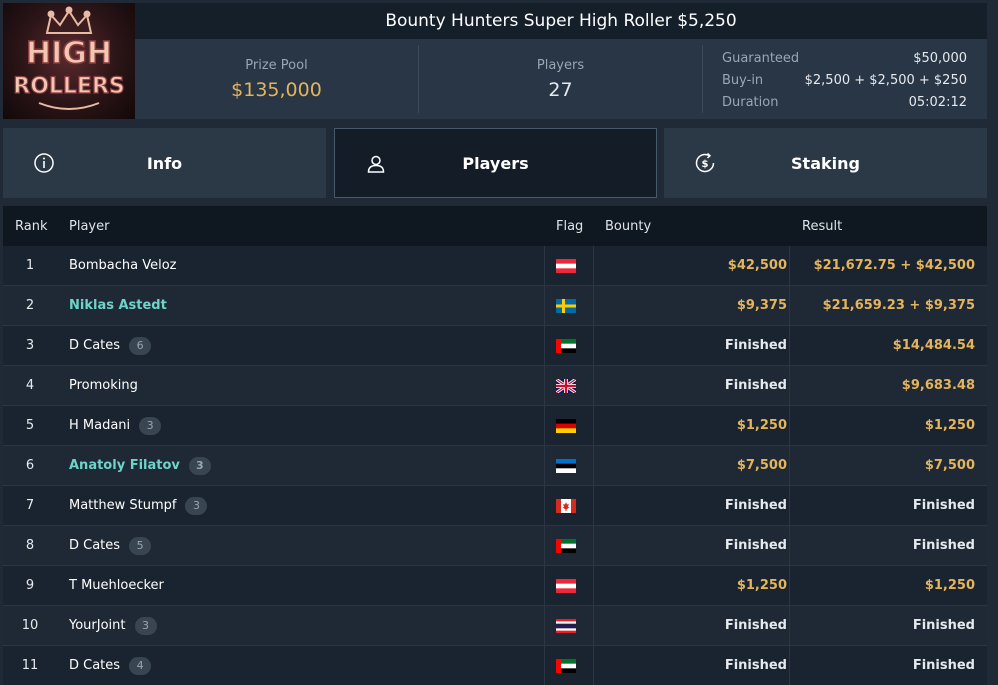 This screenshot has width=998, height=685. What do you see at coordinates (495, 346) in the screenshot?
I see `table-row: 3 D Cates 6 Finished $14,484.54` at bounding box center [495, 346].